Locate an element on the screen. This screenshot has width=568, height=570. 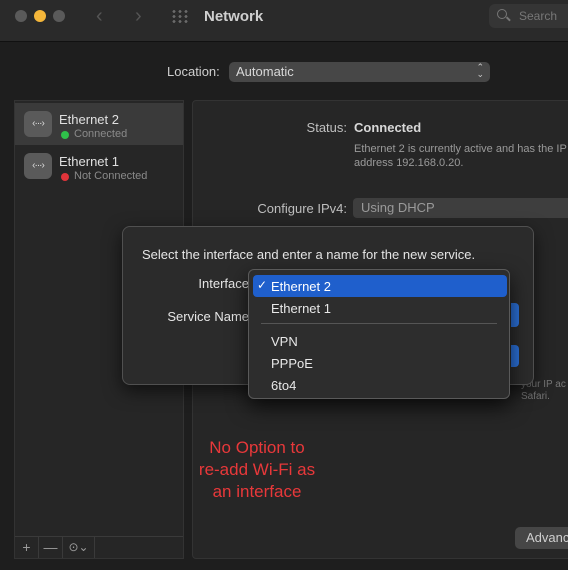
service-status: Connected is located at coordinates (101, 134).